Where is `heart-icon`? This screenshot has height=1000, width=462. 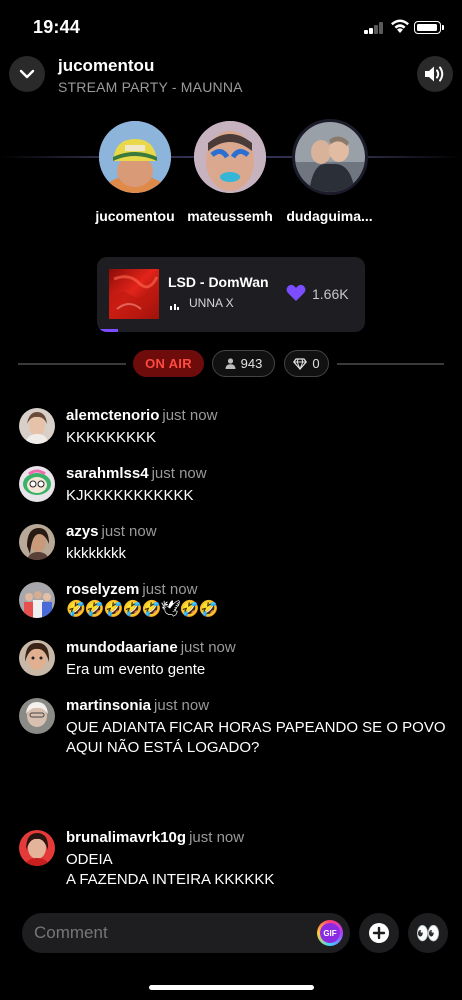
heart-icon is located at coordinates (296, 293).